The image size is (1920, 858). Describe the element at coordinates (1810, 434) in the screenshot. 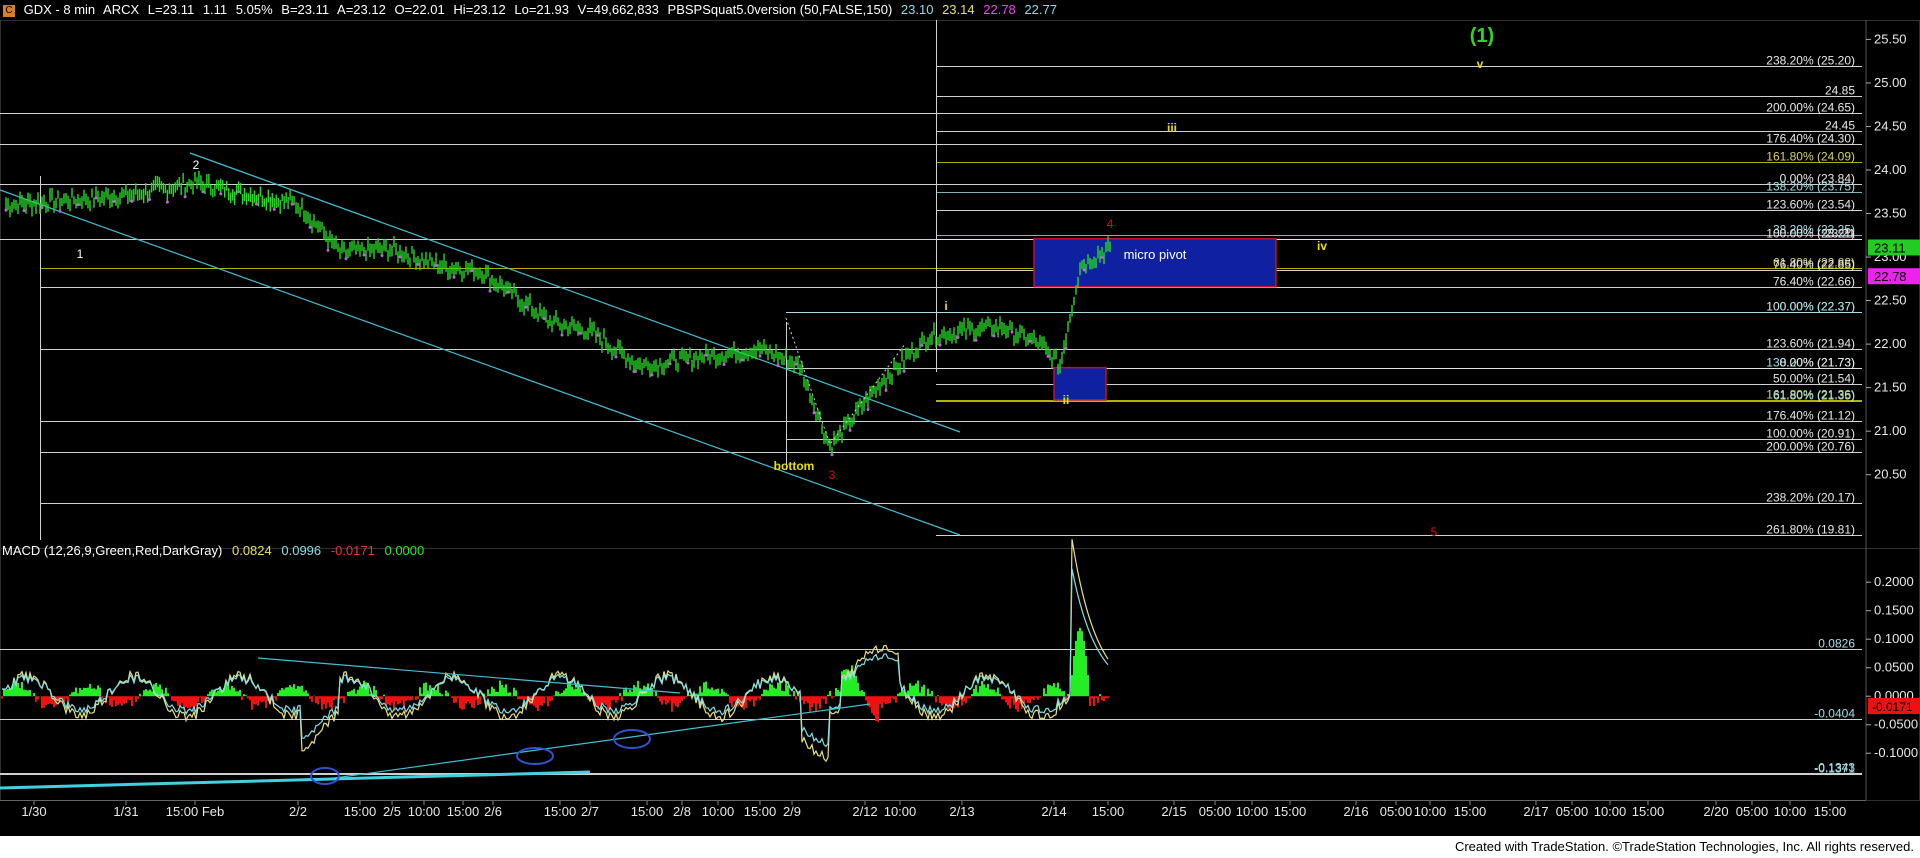

I see `fib-level-label: 100.00% (20.91)` at that location.